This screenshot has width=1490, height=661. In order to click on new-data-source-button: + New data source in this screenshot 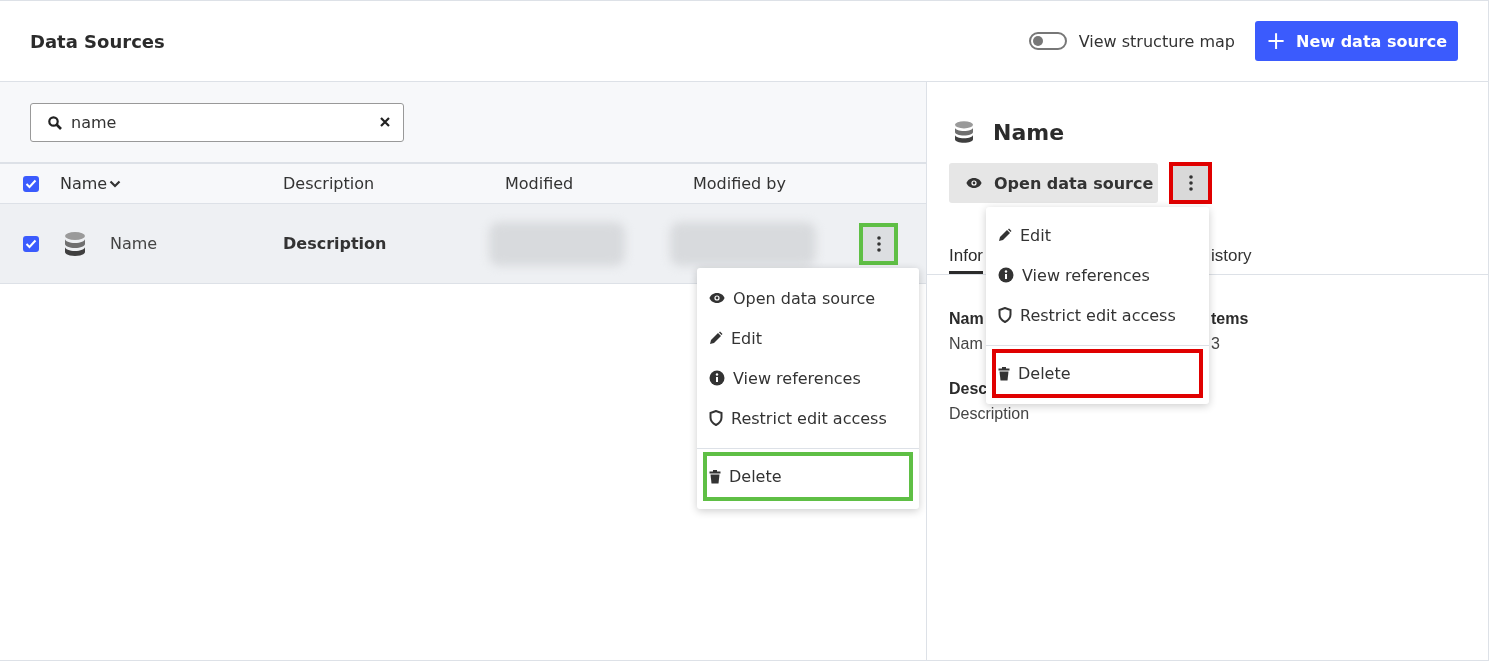, I will do `click(1356, 41)`.